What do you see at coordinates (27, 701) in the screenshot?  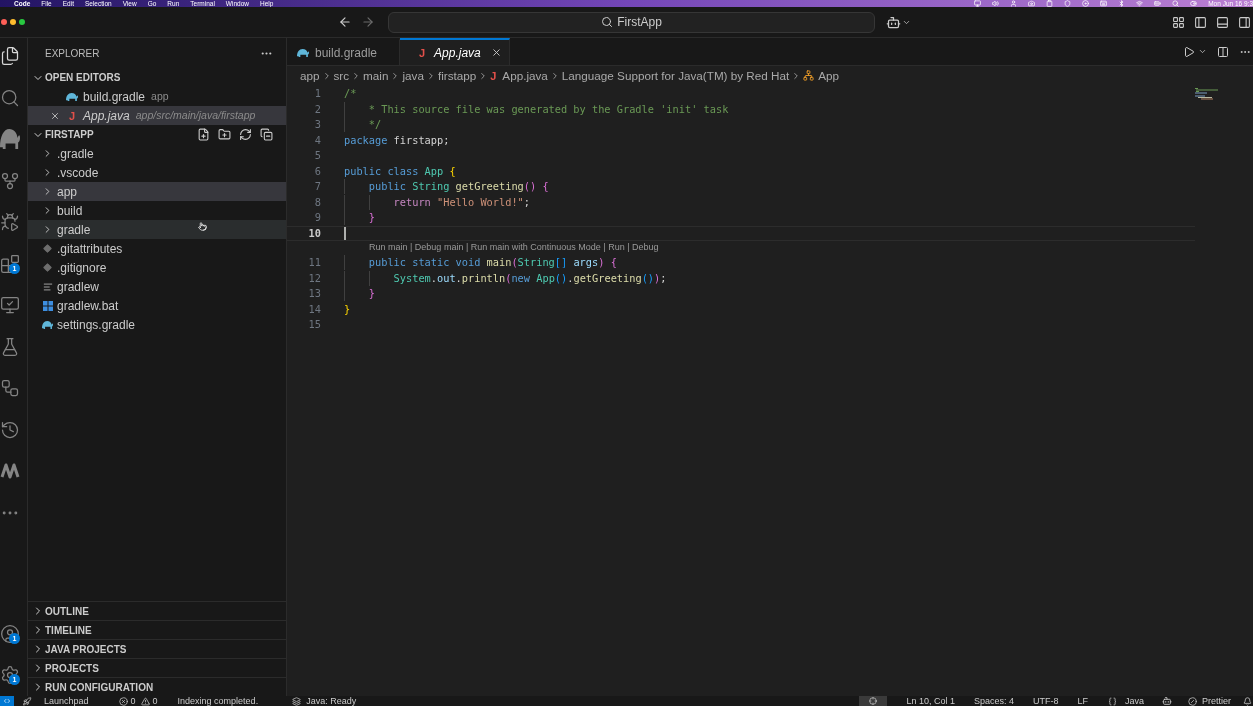 I see `rocket-icon` at bounding box center [27, 701].